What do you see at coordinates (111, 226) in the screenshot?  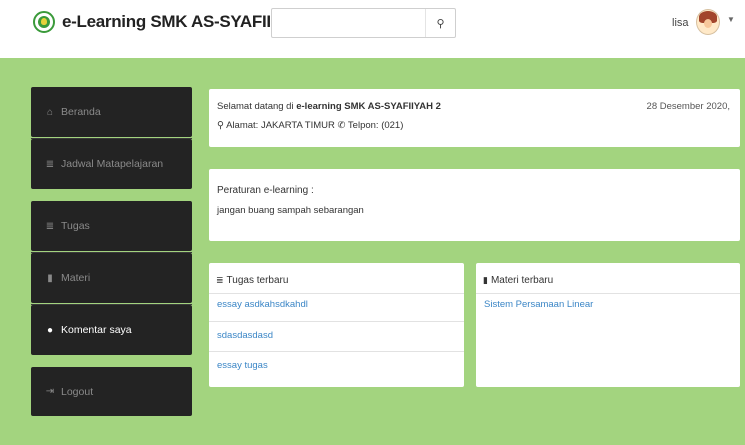 I see `sidebar-item-tugas: ≣ Tugas` at bounding box center [111, 226].